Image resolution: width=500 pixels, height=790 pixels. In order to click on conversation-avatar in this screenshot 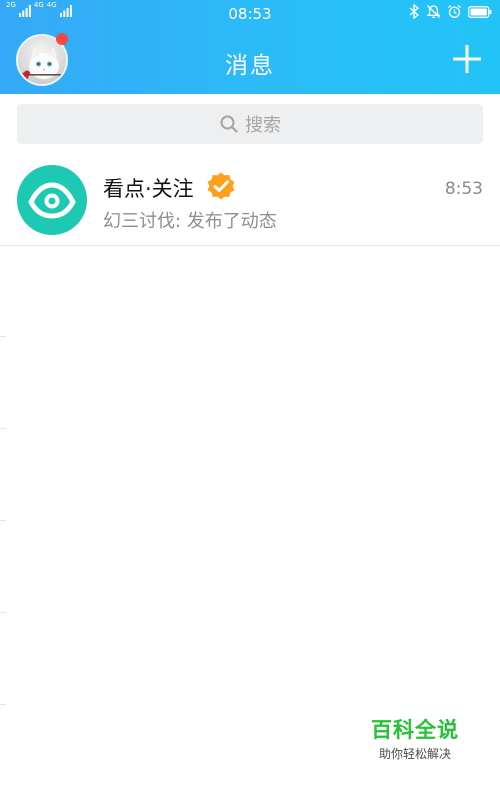, I will do `click(52, 200)`.